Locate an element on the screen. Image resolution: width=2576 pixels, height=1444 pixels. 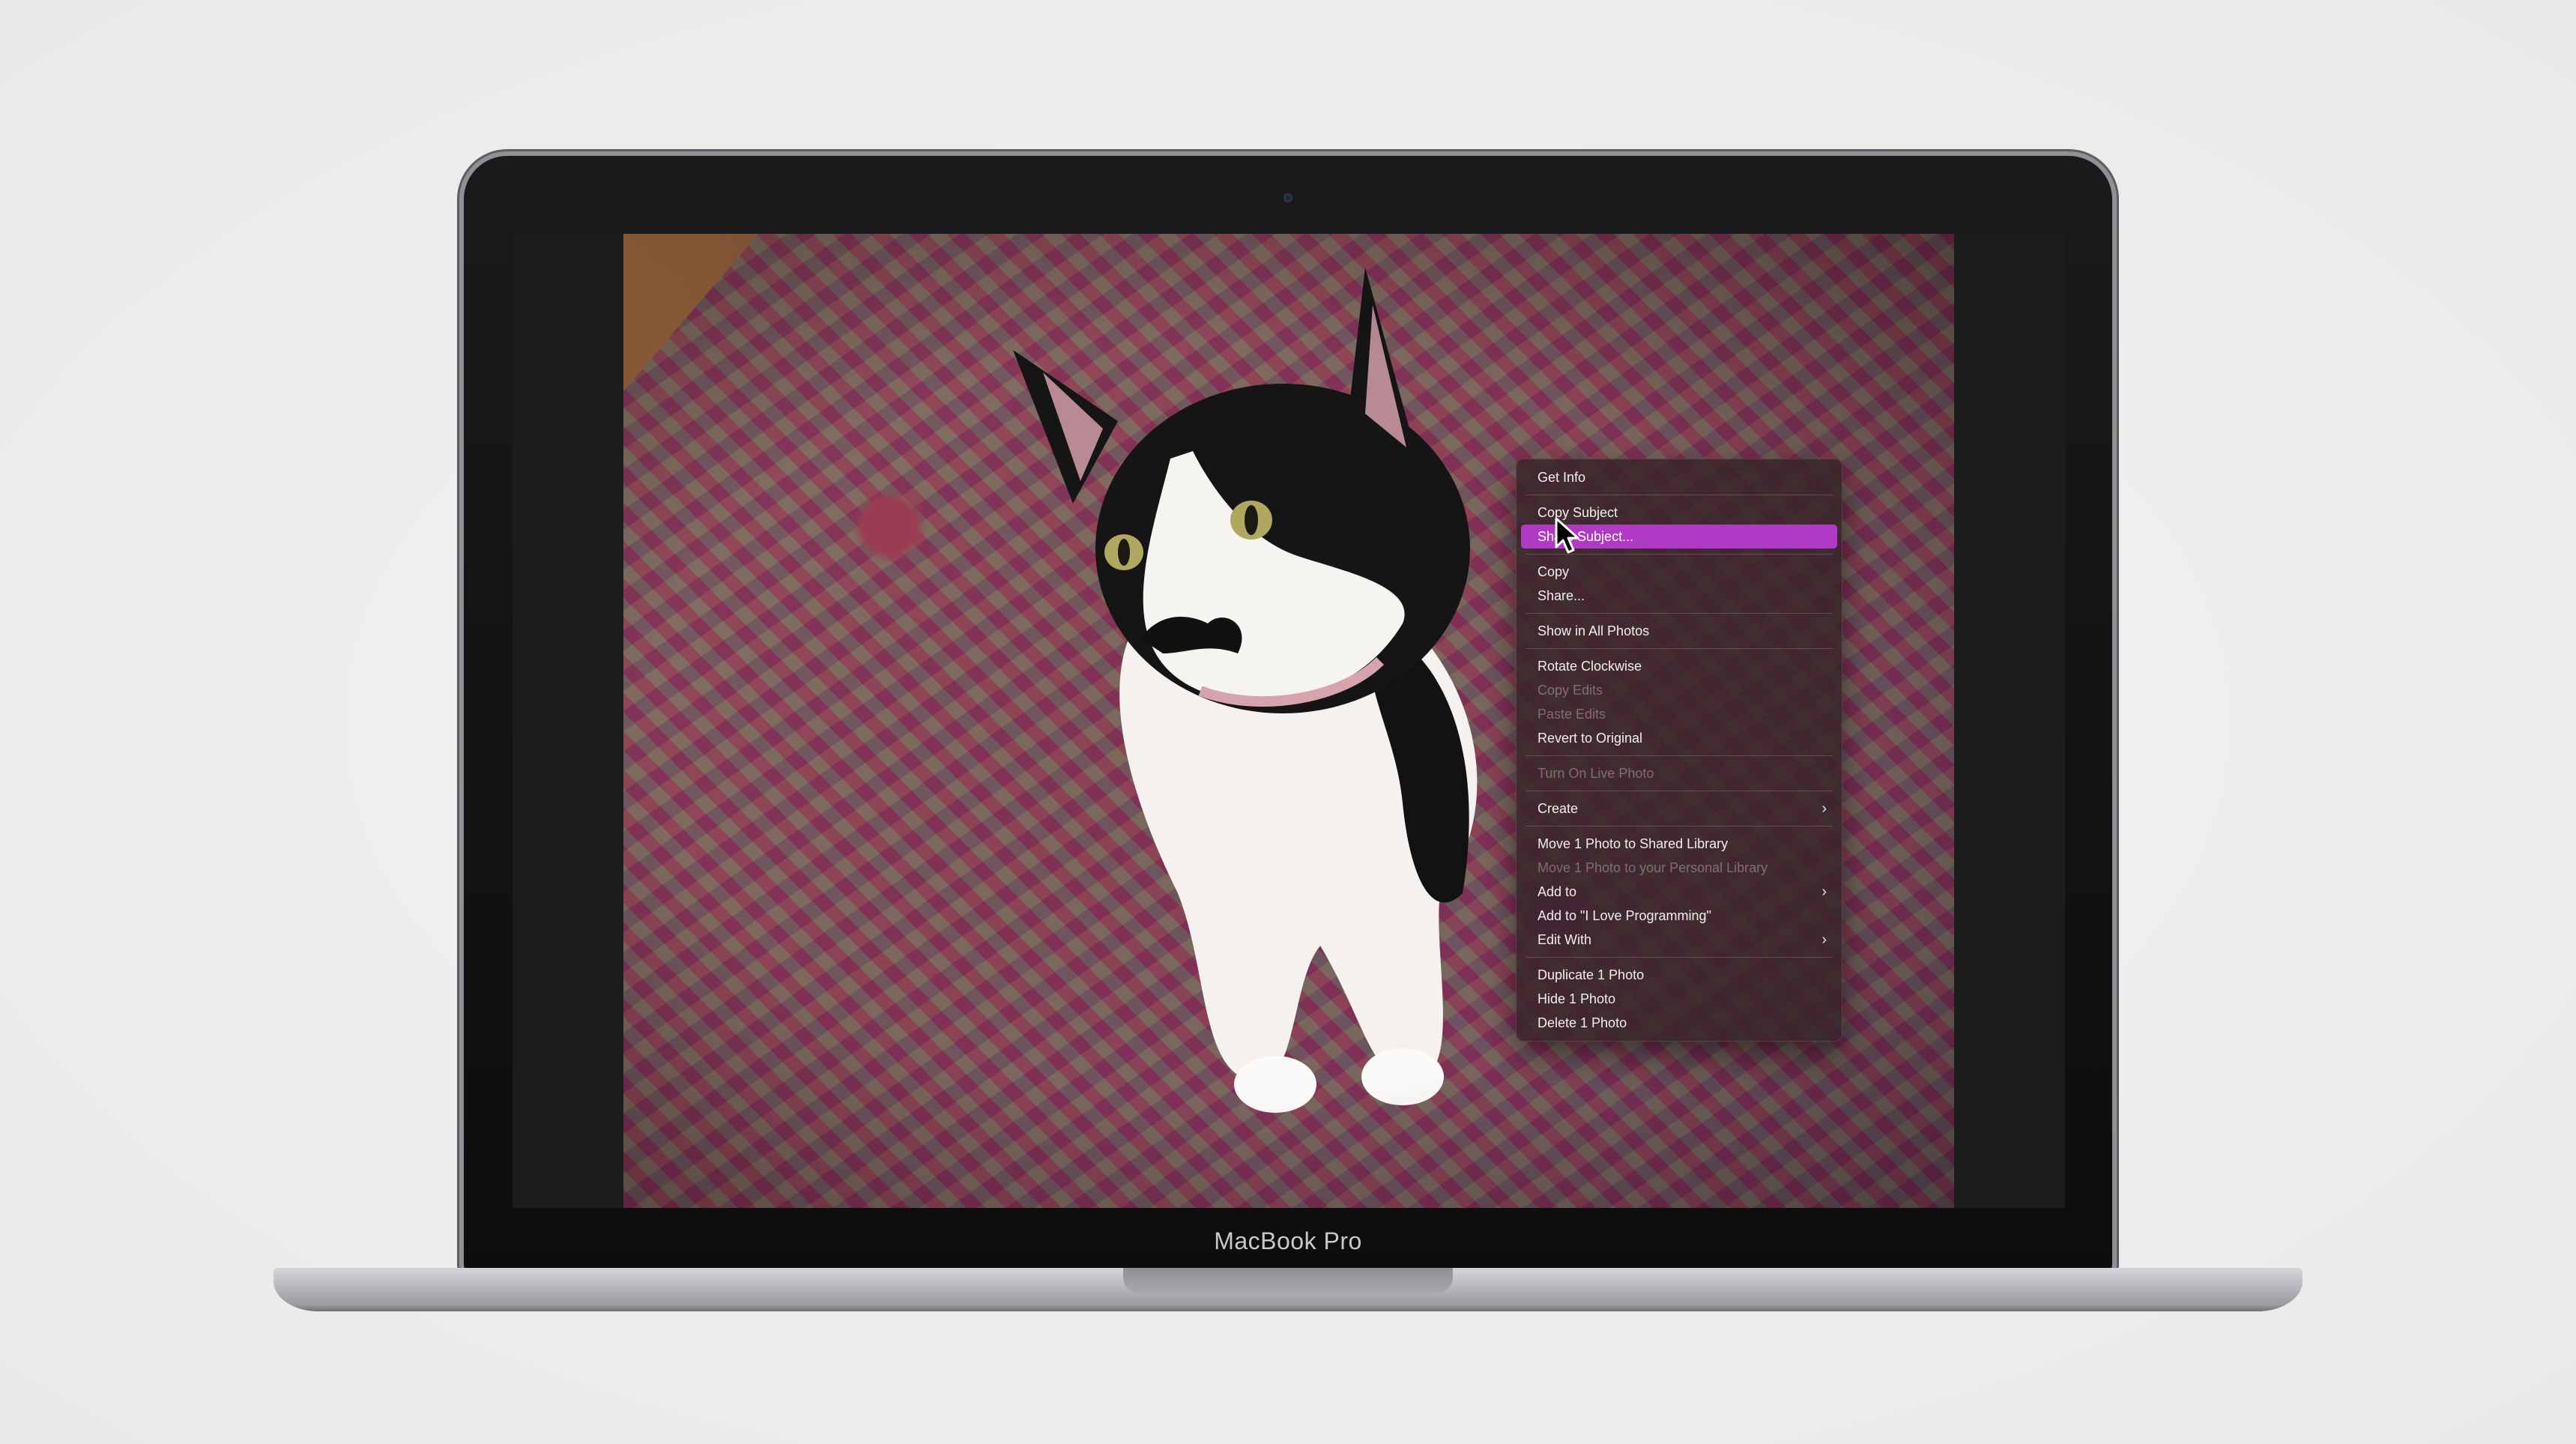
menu-item-duplicate-photo: Duplicate 1 Photo is located at coordinates (1679, 975).